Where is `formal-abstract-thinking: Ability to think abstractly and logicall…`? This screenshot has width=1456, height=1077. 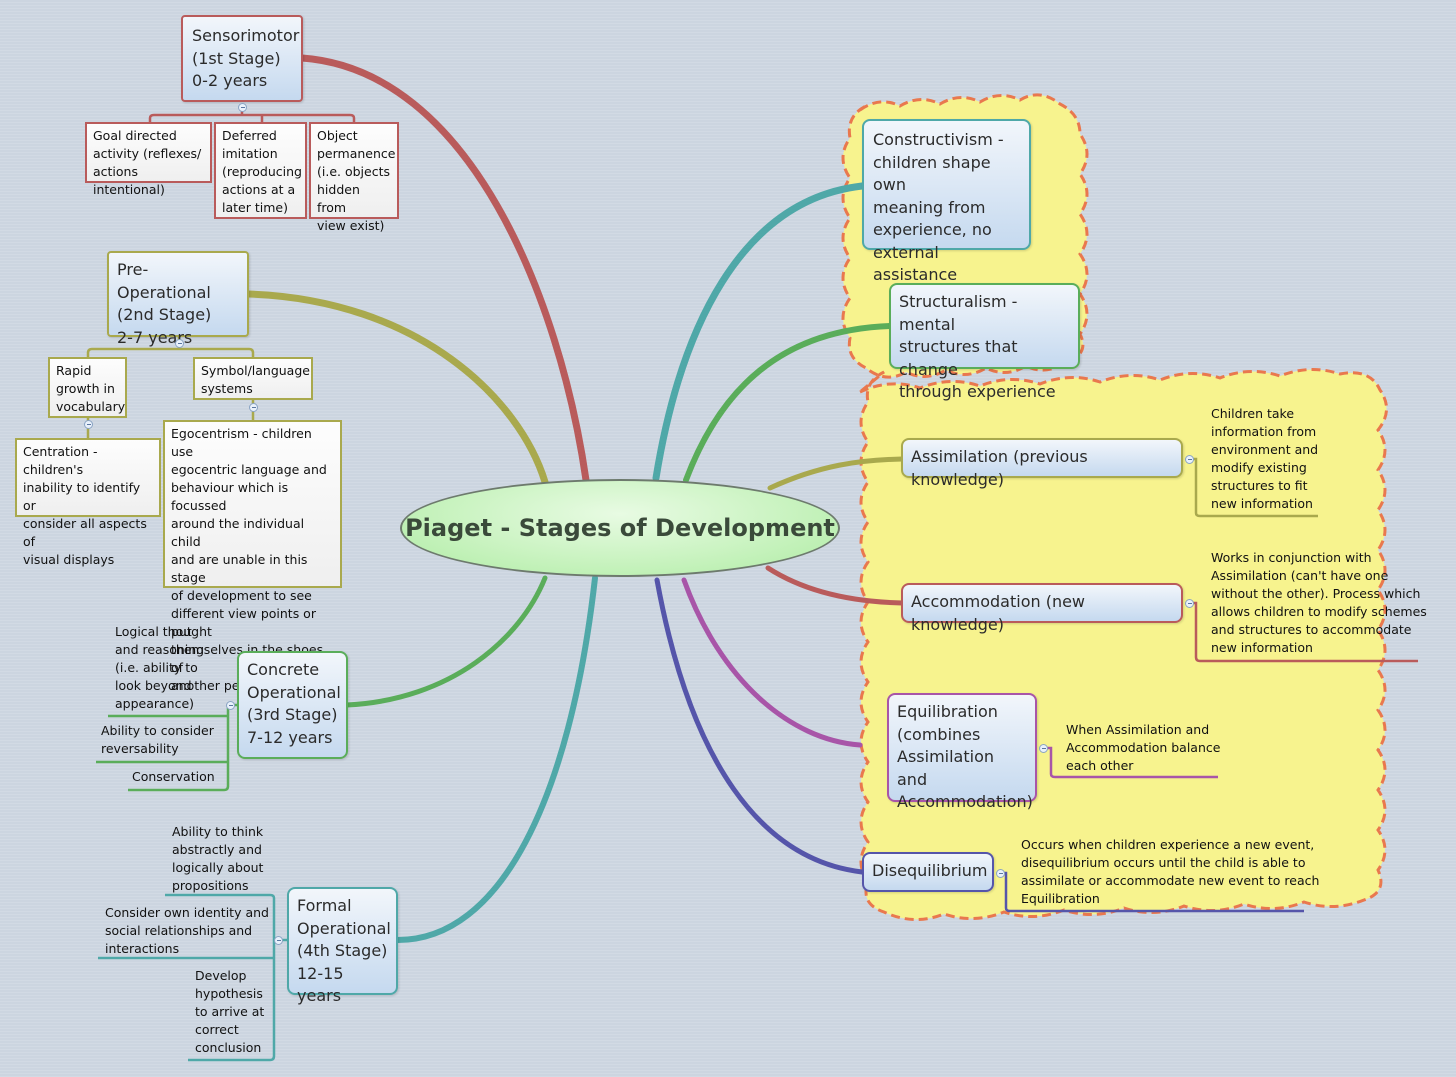 formal-abstract-thinking: Ability to think abstractly and logicall… is located at coordinates (217, 859).